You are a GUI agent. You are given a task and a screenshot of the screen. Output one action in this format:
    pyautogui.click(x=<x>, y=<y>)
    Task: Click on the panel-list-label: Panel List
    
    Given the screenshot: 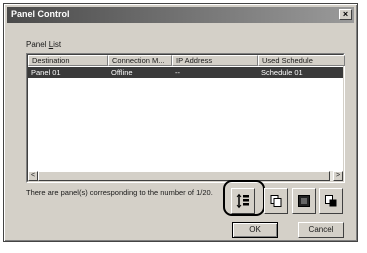 What is the action you would take?
    pyautogui.click(x=44, y=44)
    